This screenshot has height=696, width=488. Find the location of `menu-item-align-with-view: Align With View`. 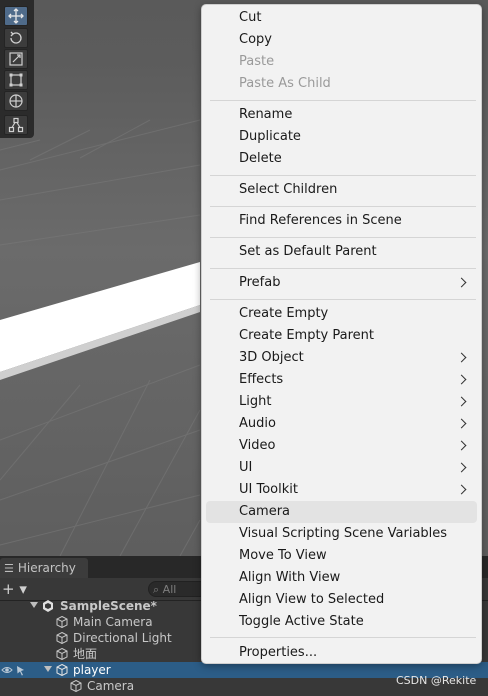

menu-item-align-with-view: Align With View is located at coordinates (341, 578).